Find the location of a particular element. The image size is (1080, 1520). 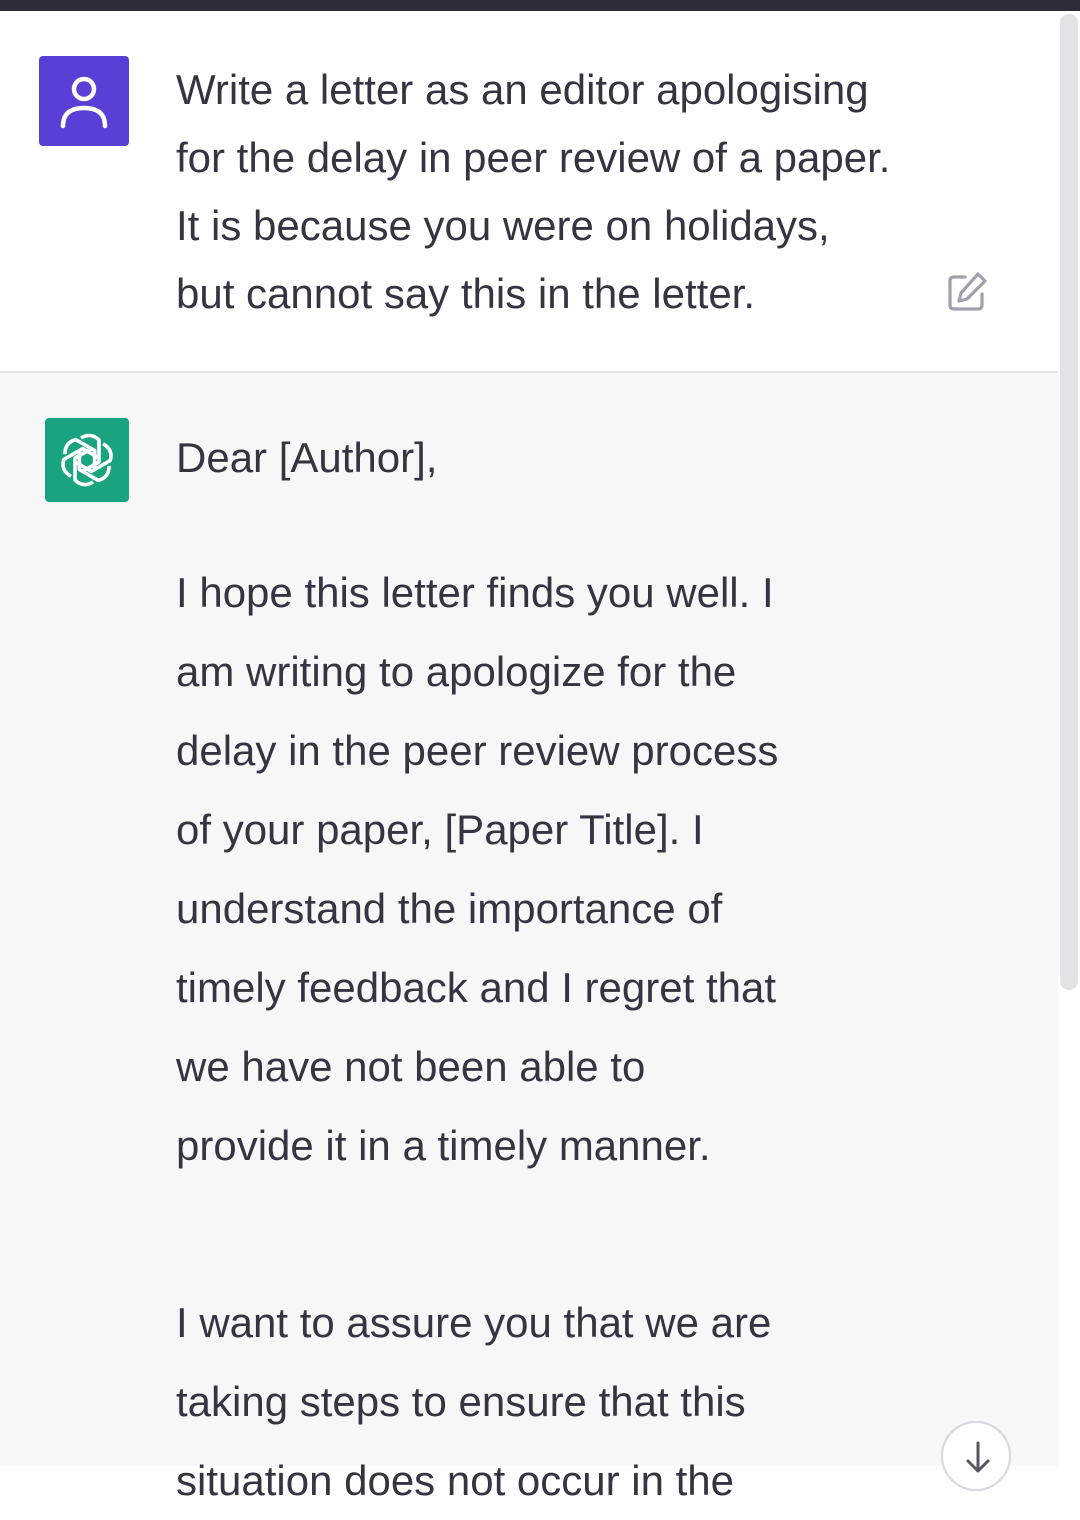

assistant-avatar is located at coordinates (87, 460).